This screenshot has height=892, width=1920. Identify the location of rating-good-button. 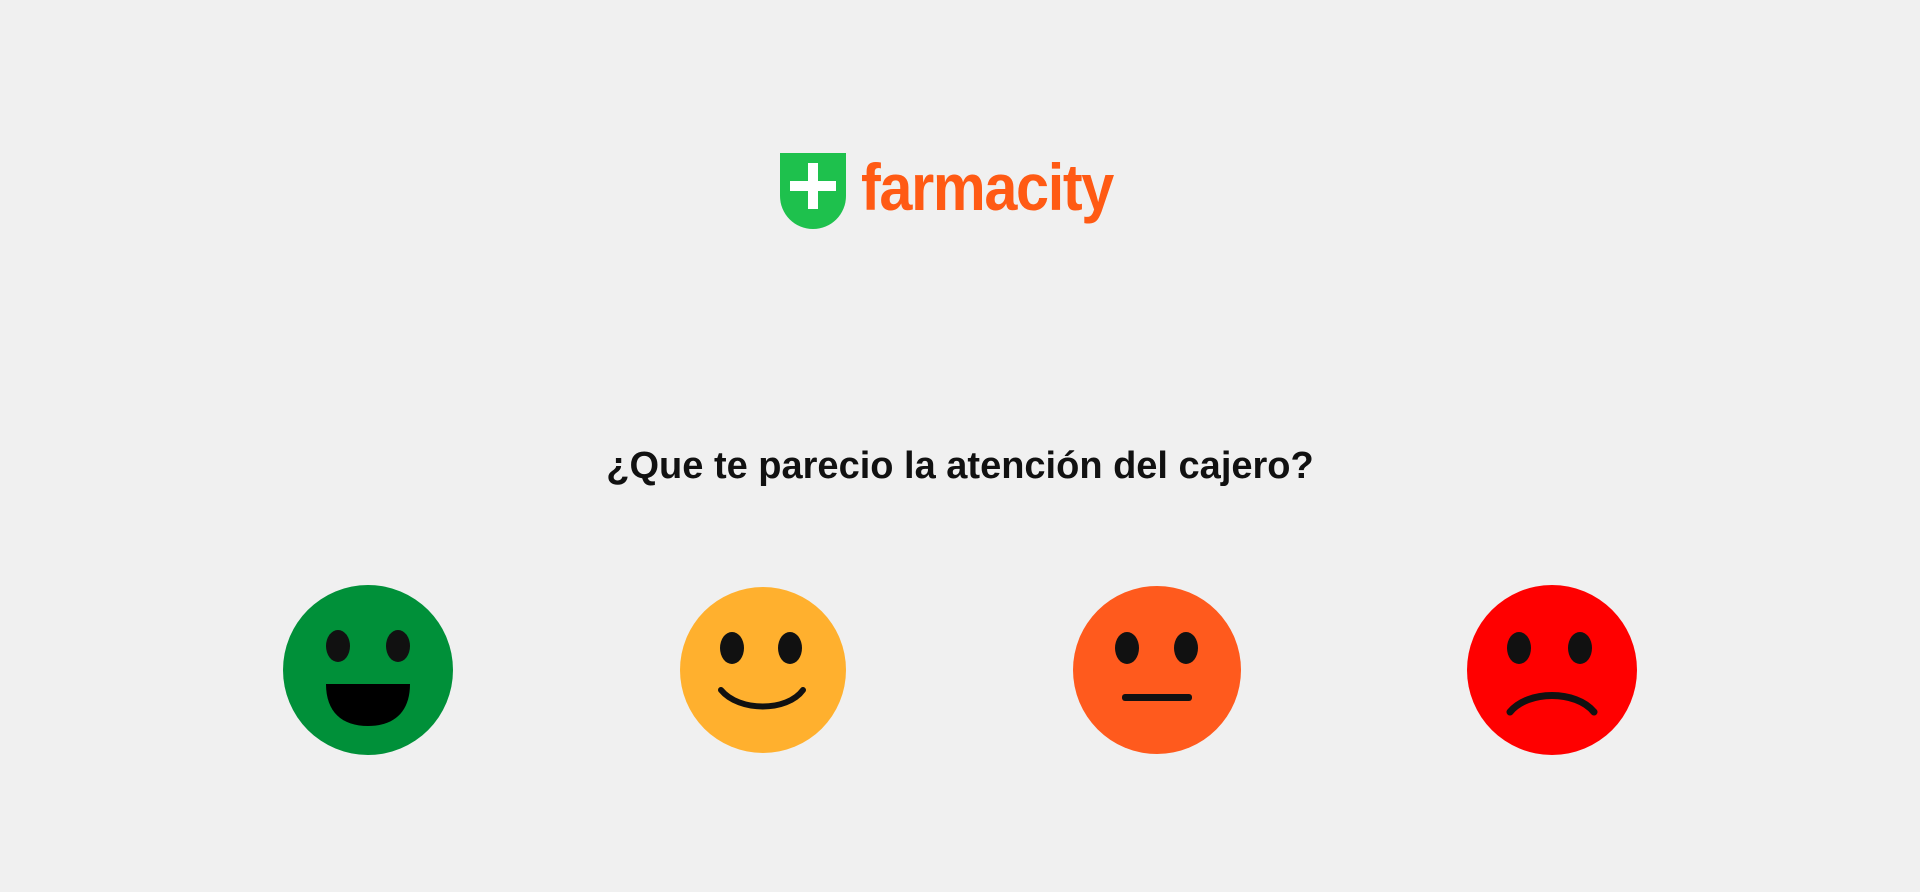
(763, 670).